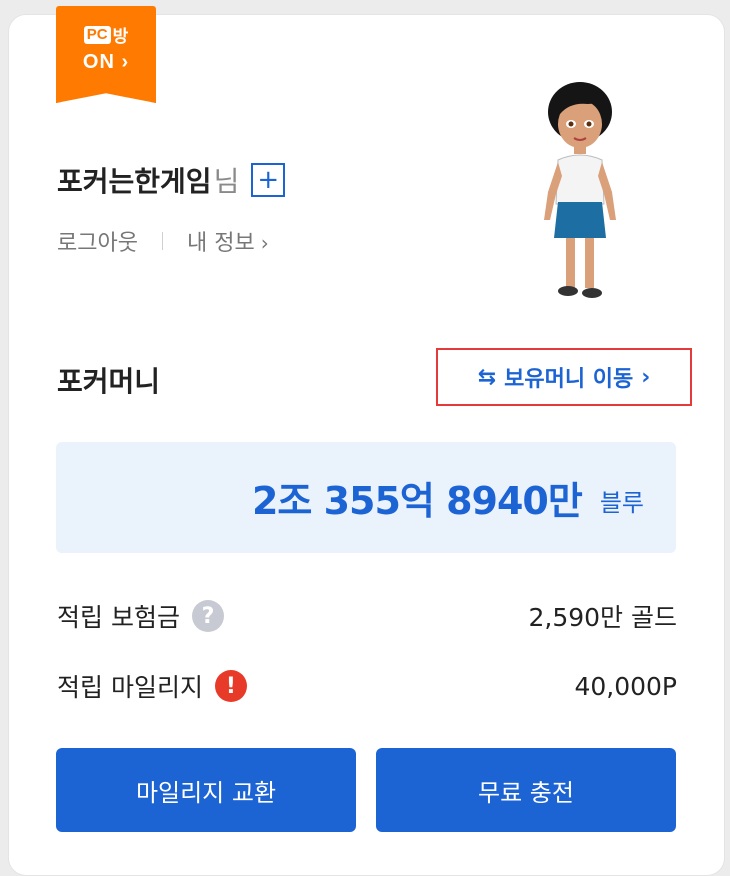 The height and width of the screenshot is (876, 730). Describe the element at coordinates (134, 181) in the screenshot. I see `nickname: 포커는한게임` at that location.